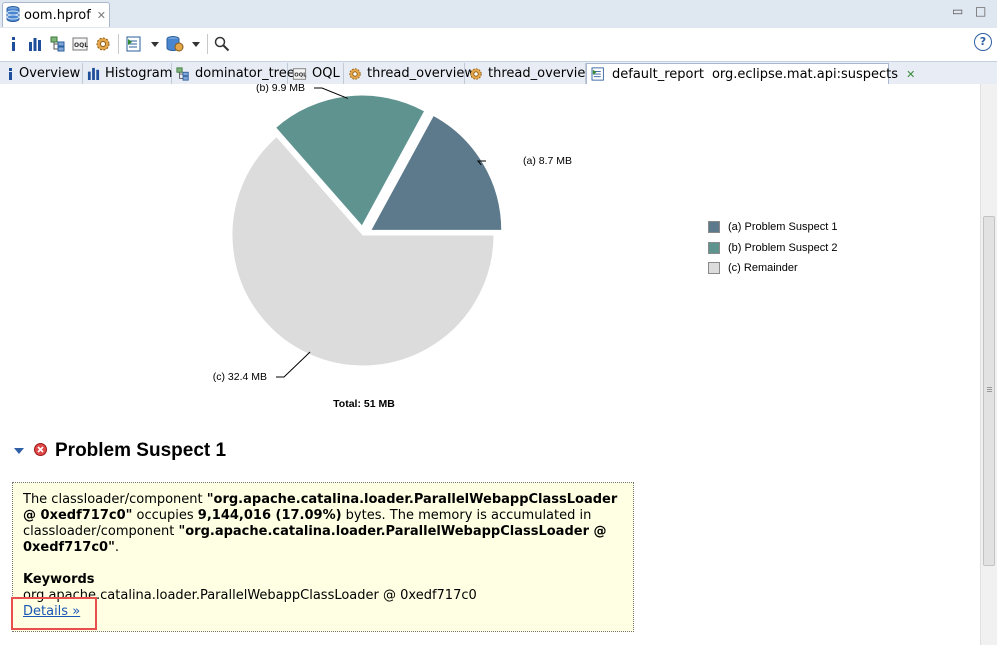 Image resolution: width=997 pixels, height=645 pixels. What do you see at coordinates (115, 499) in the screenshot?
I see `summary-text: The classloader/component` at bounding box center [115, 499].